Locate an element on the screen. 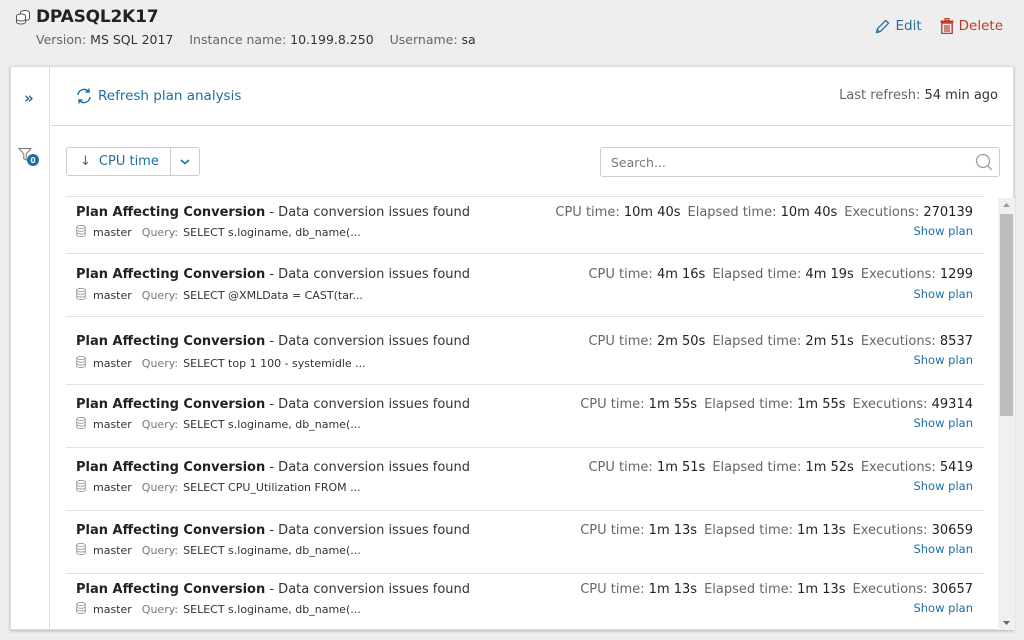 This screenshot has height=640, width=1024. instance-label: Instance name: is located at coordinates (238, 39).